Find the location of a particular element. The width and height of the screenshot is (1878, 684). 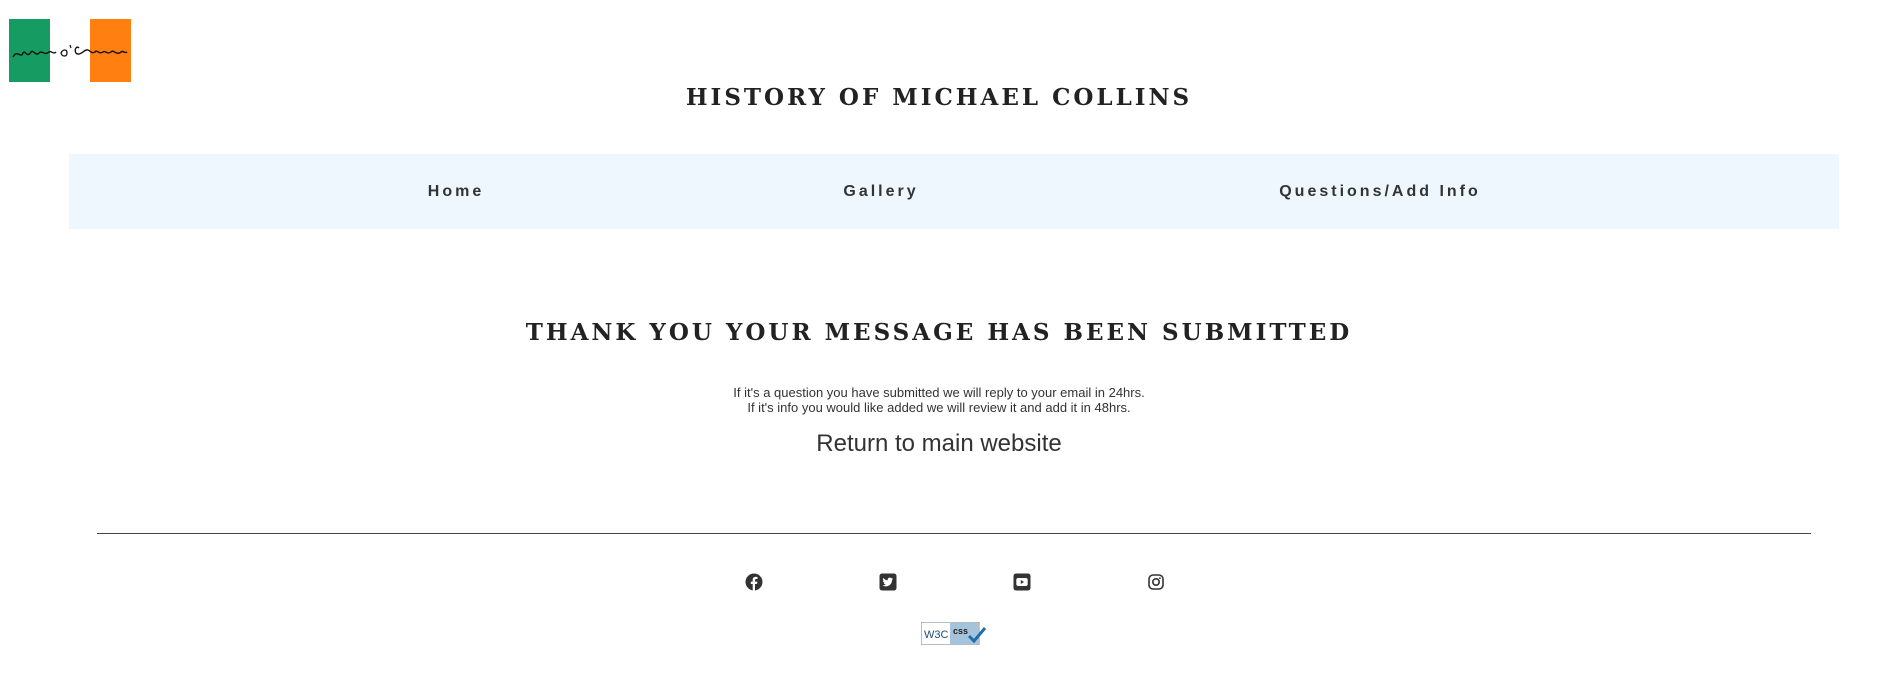

nav-gallery-link: Gallery is located at coordinates (880, 191).